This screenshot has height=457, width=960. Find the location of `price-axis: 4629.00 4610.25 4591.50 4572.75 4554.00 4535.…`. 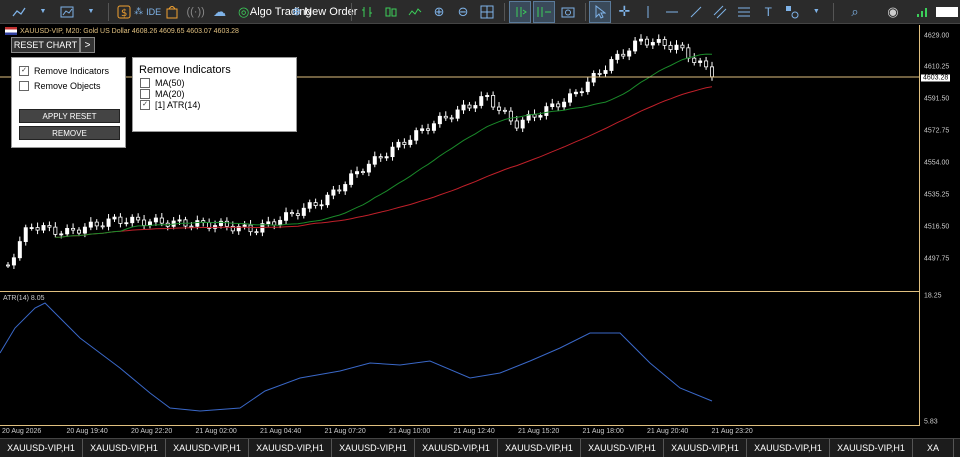

price-axis: 4629.00 4610.25 4591.50 4572.75 4554.00 4535.… is located at coordinates (940, 225).